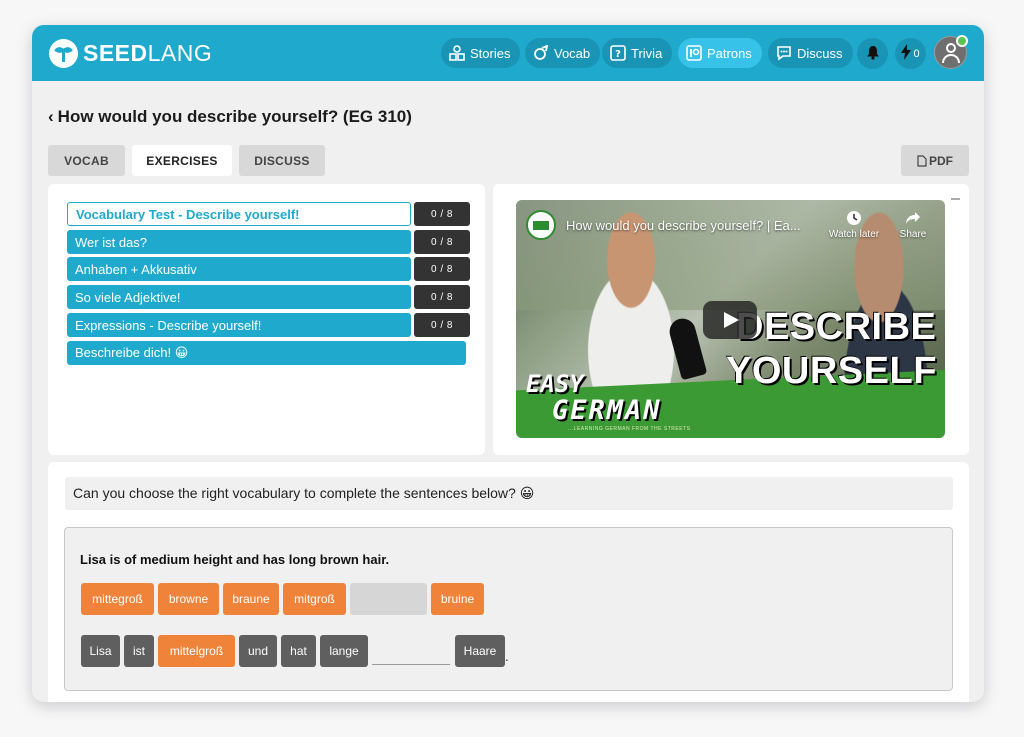 The width and height of the screenshot is (1024, 737). I want to click on exercise-item-vocabulary-test: Vocabulary Test - Describe yourself!, so click(239, 214).